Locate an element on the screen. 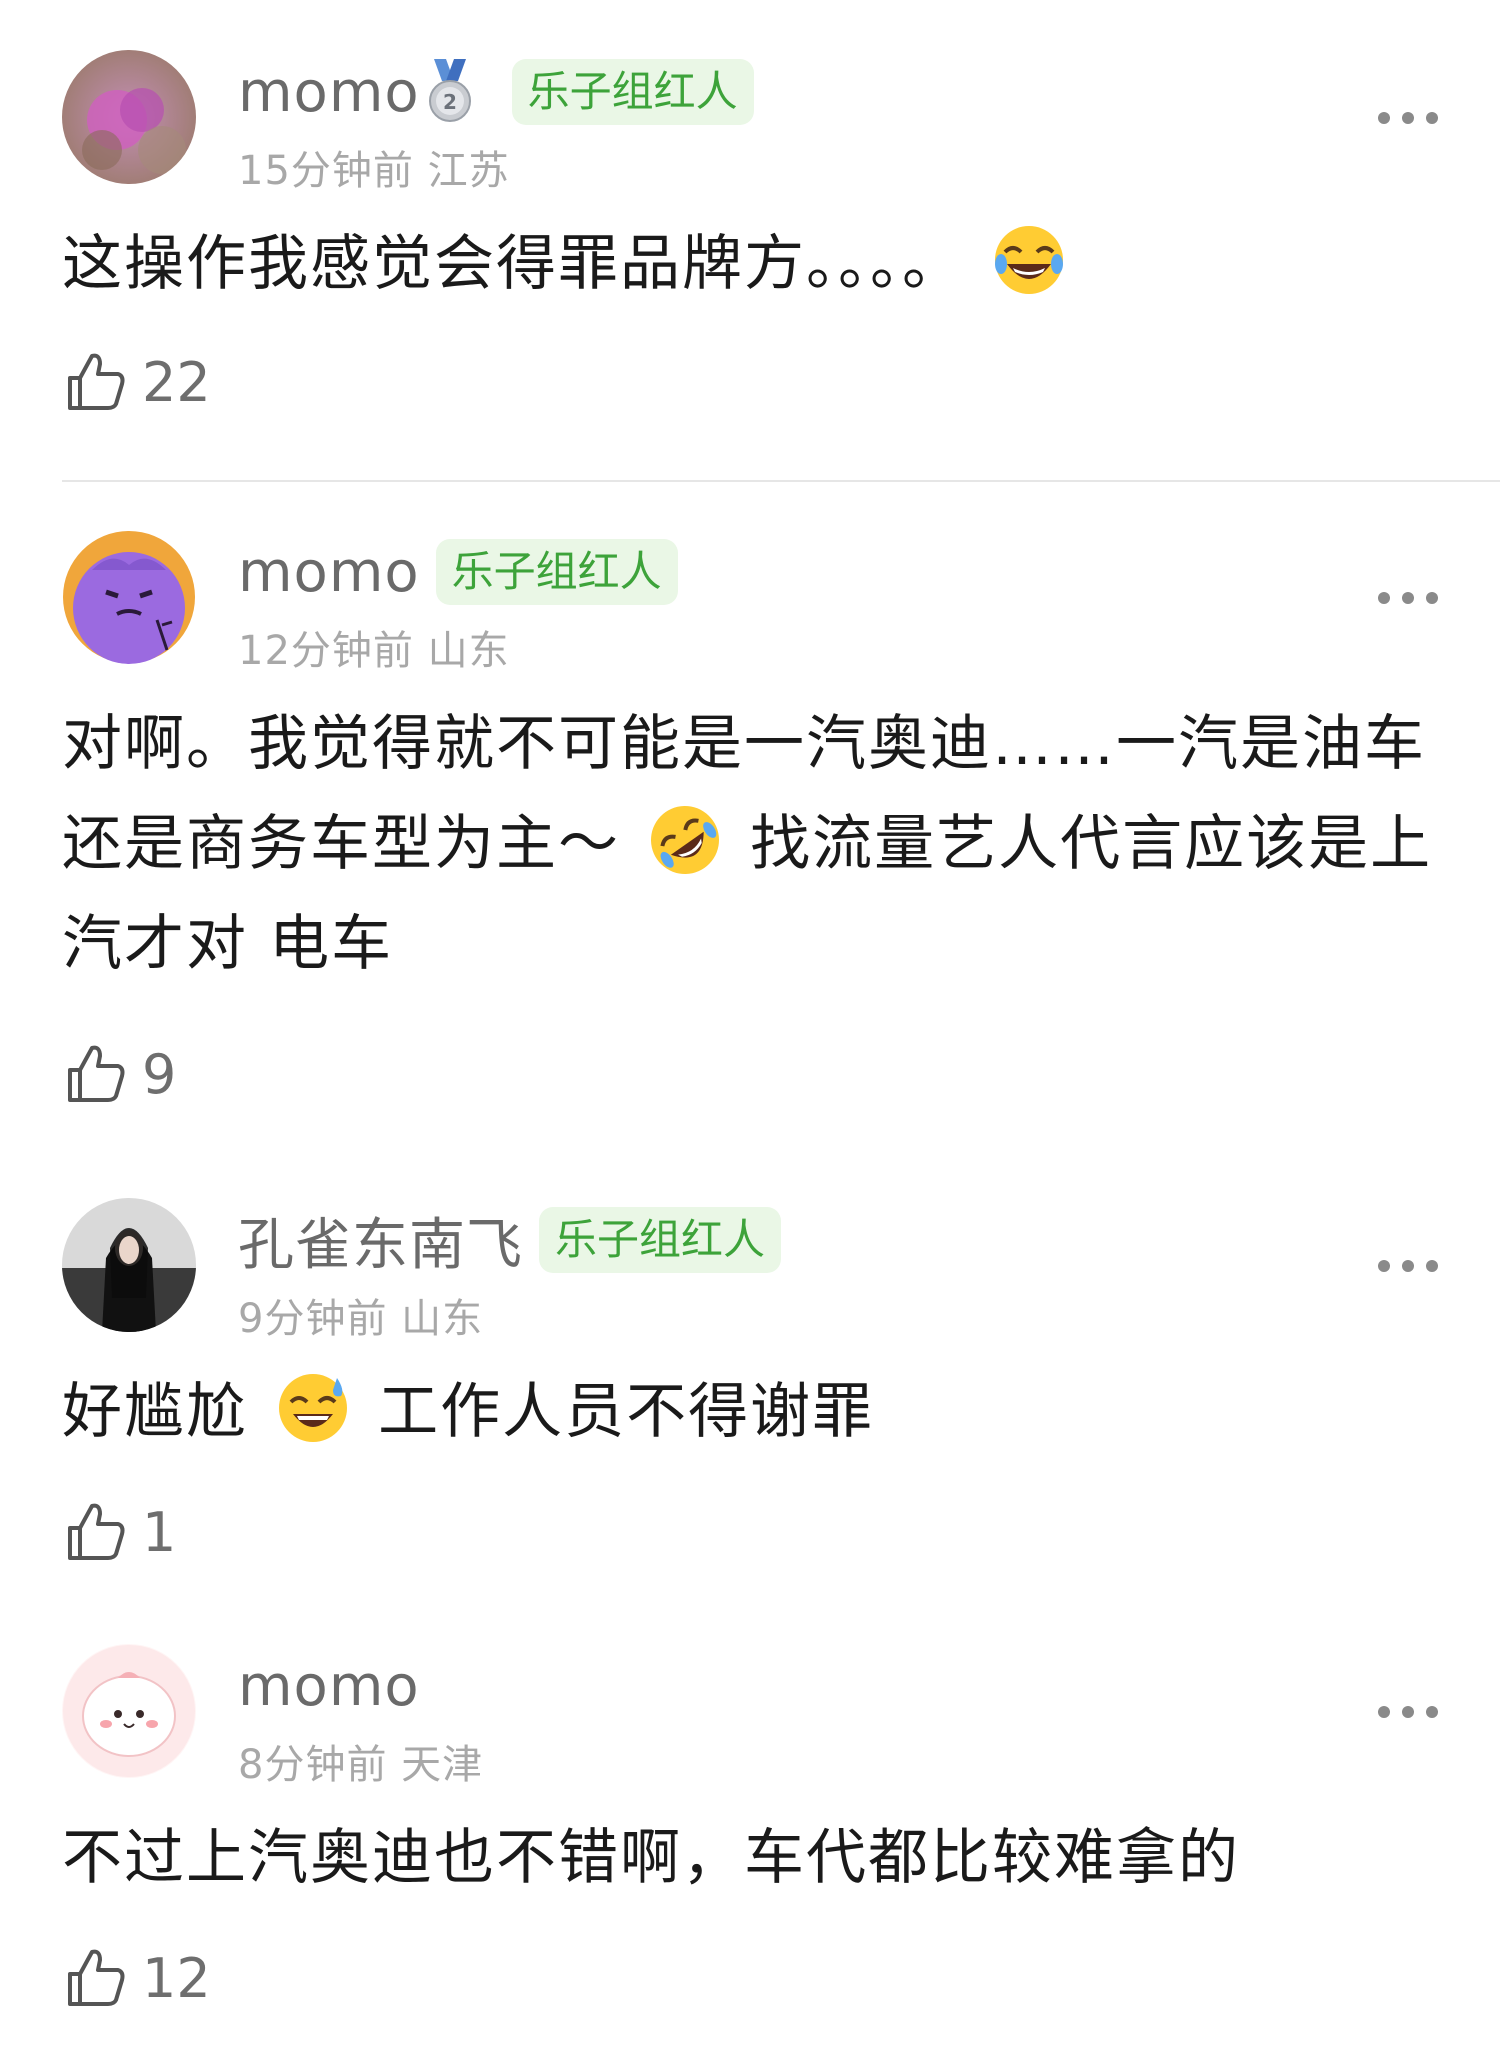 This screenshot has height=2063, width=1500. comment-time: 15分钟前 is located at coordinates (326, 171).